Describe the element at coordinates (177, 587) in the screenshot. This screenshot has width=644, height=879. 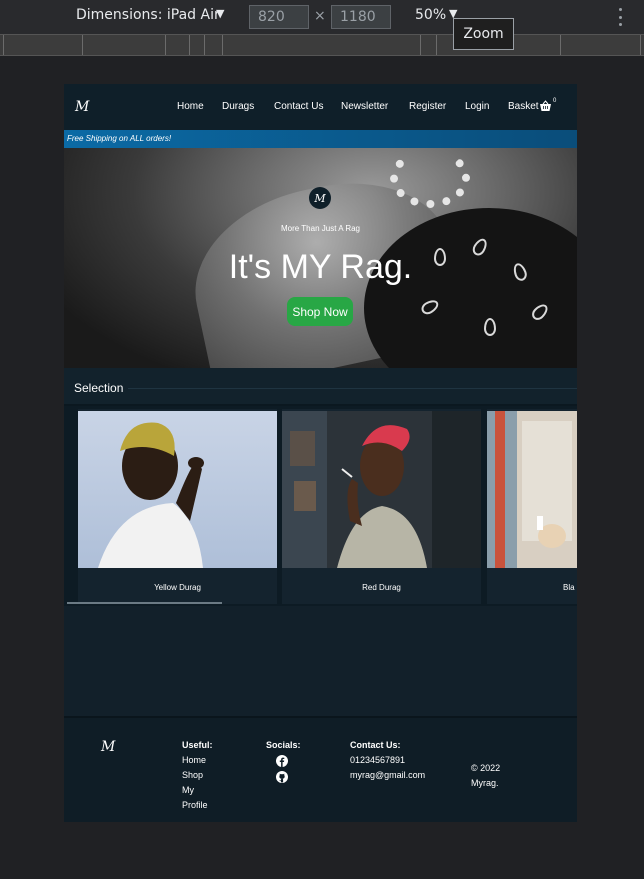
I see `product-card-label: Yellow Durag` at that location.